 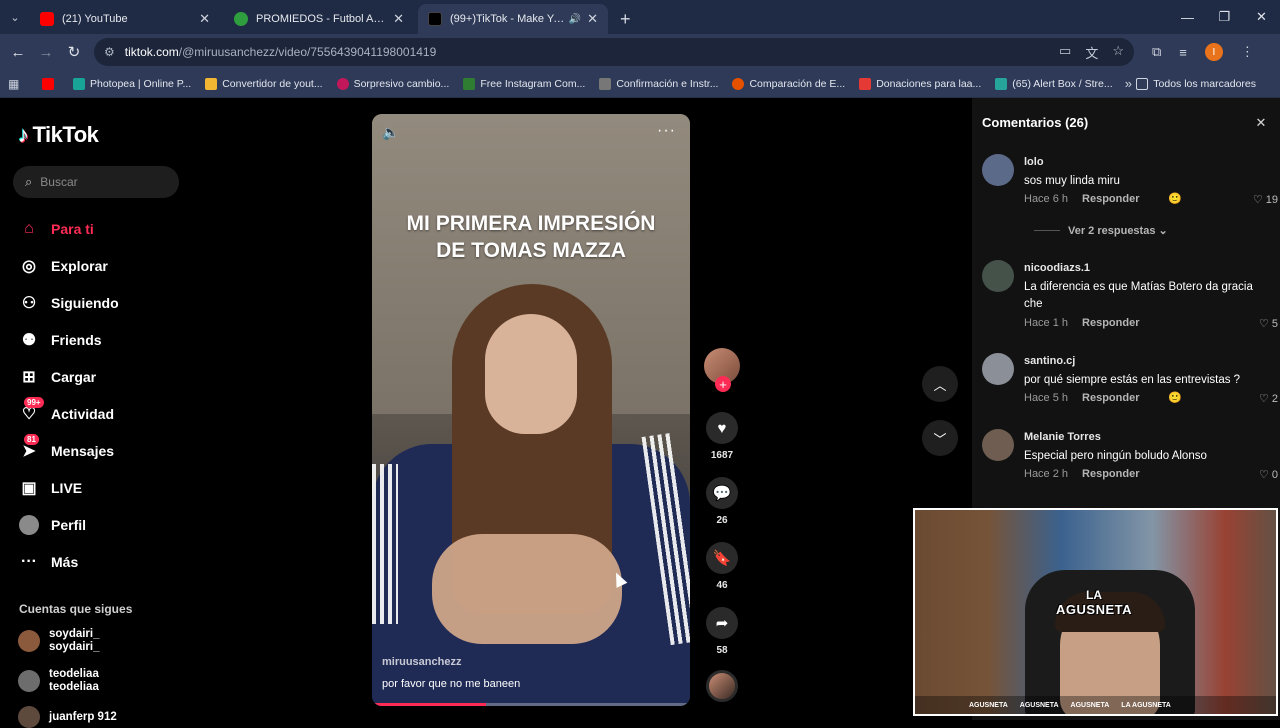 What do you see at coordinates (34, 402) in the screenshot?
I see `activity-badge: 99+` at bounding box center [34, 402].